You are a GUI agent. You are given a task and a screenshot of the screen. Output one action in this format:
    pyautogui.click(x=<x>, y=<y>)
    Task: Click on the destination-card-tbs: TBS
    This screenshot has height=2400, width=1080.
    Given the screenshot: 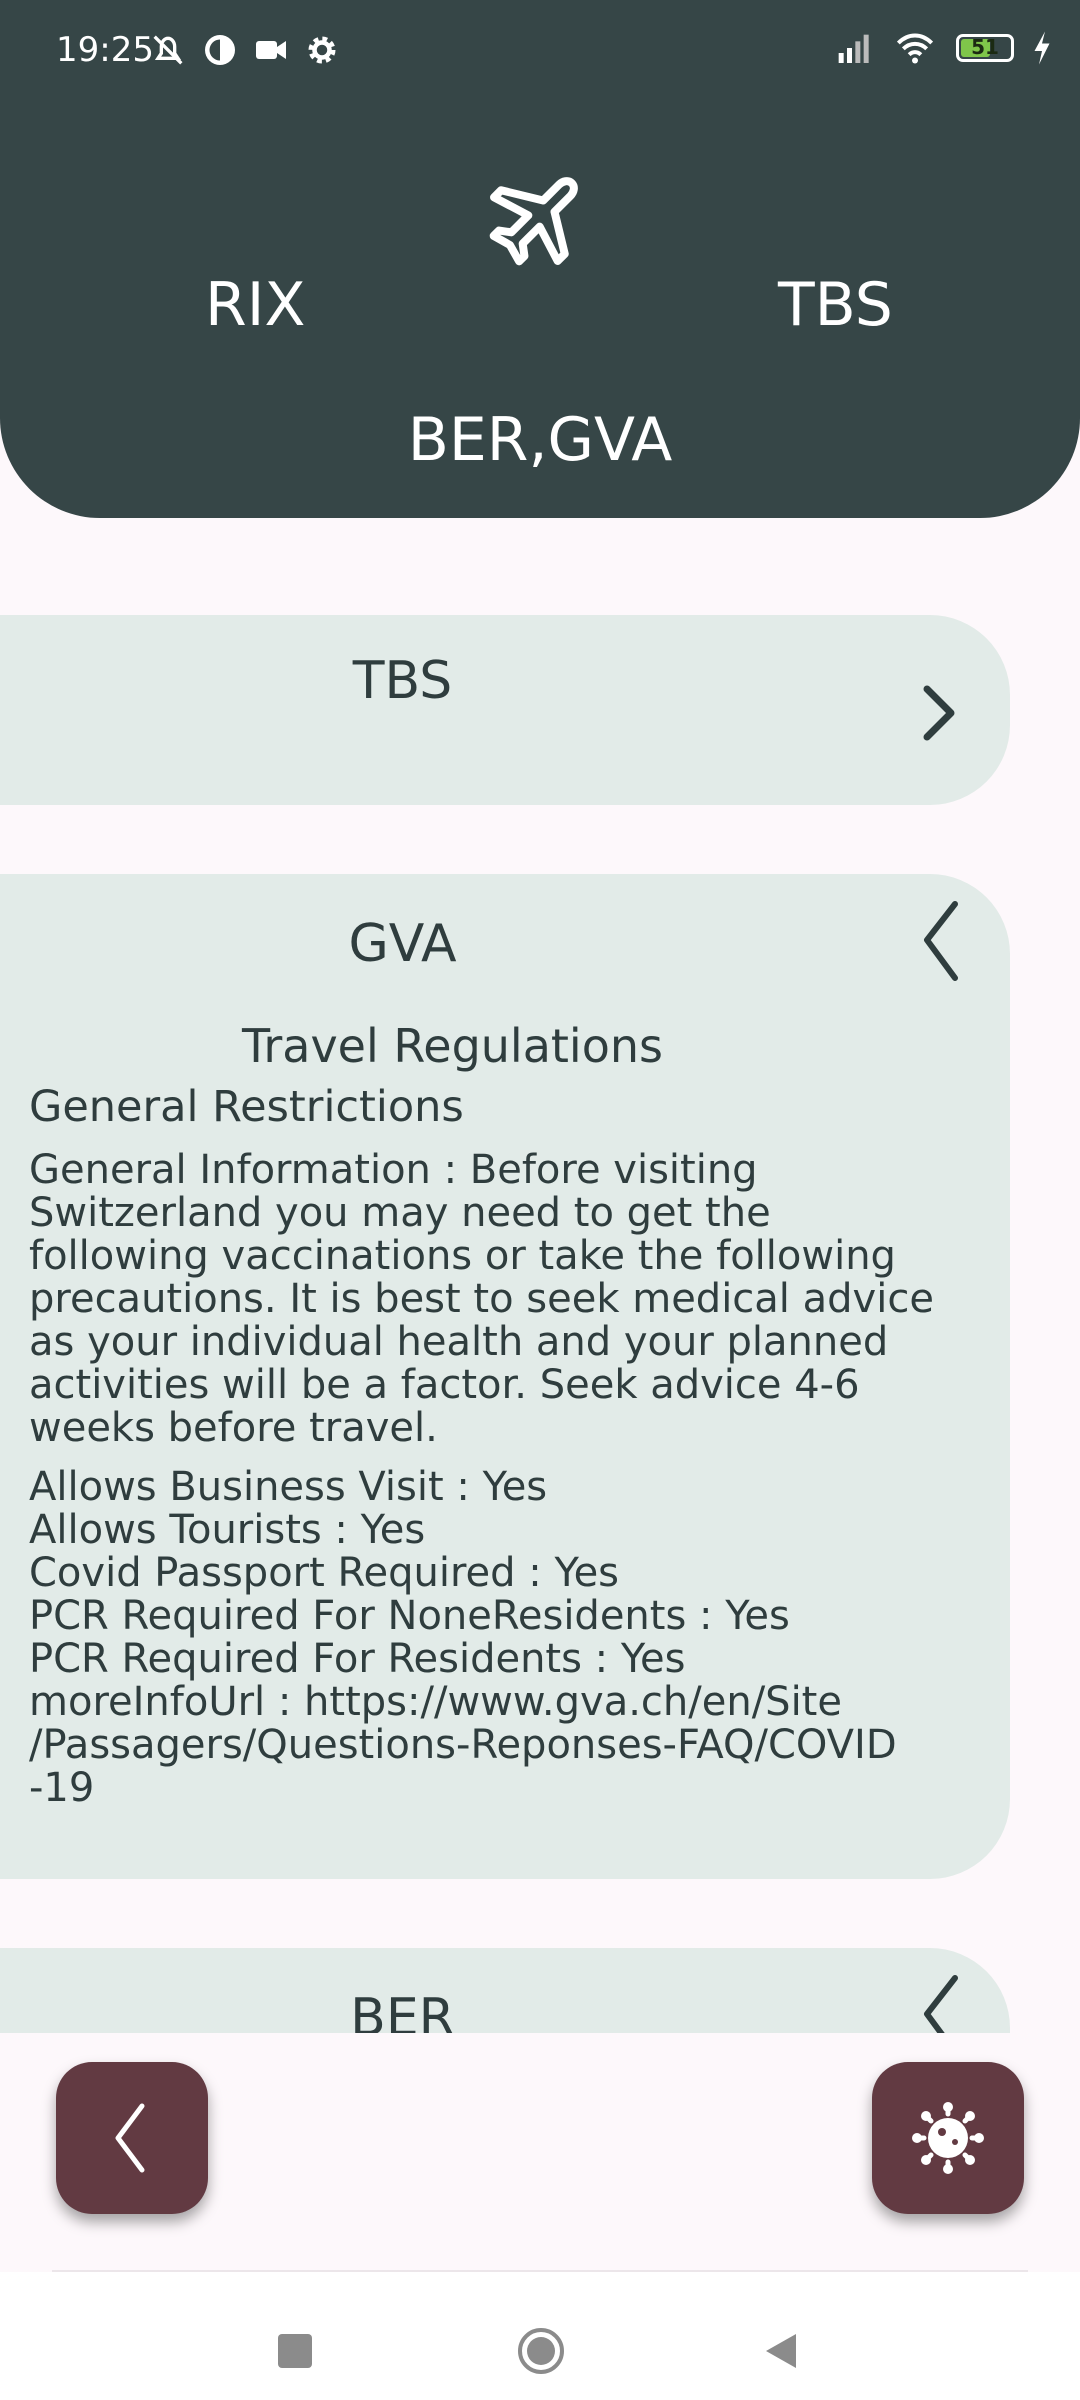 What is the action you would take?
    pyautogui.click(x=505, y=710)
    